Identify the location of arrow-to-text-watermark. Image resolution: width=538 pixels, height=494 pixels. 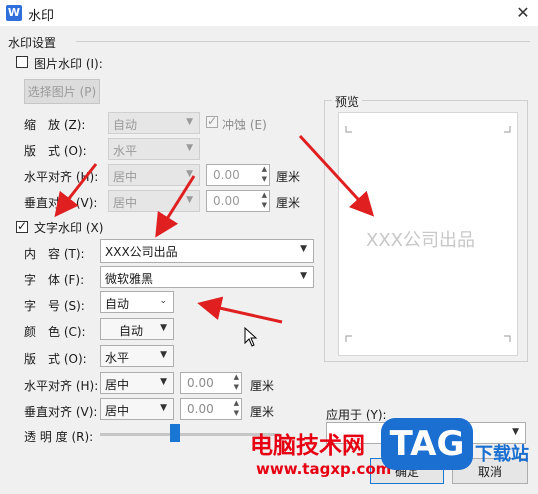
(76, 190).